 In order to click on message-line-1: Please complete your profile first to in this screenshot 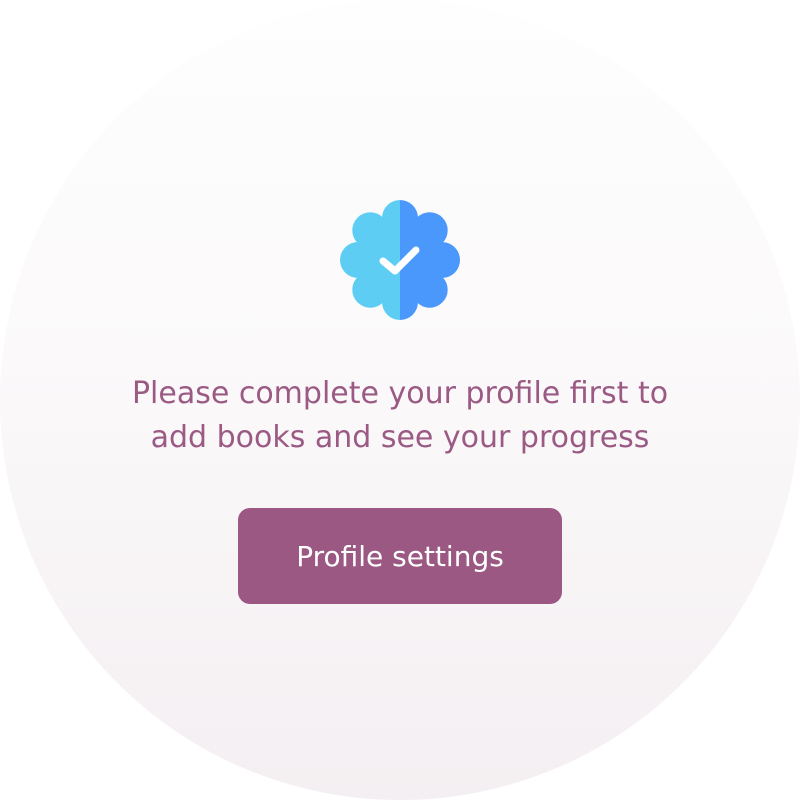, I will do `click(400, 393)`.